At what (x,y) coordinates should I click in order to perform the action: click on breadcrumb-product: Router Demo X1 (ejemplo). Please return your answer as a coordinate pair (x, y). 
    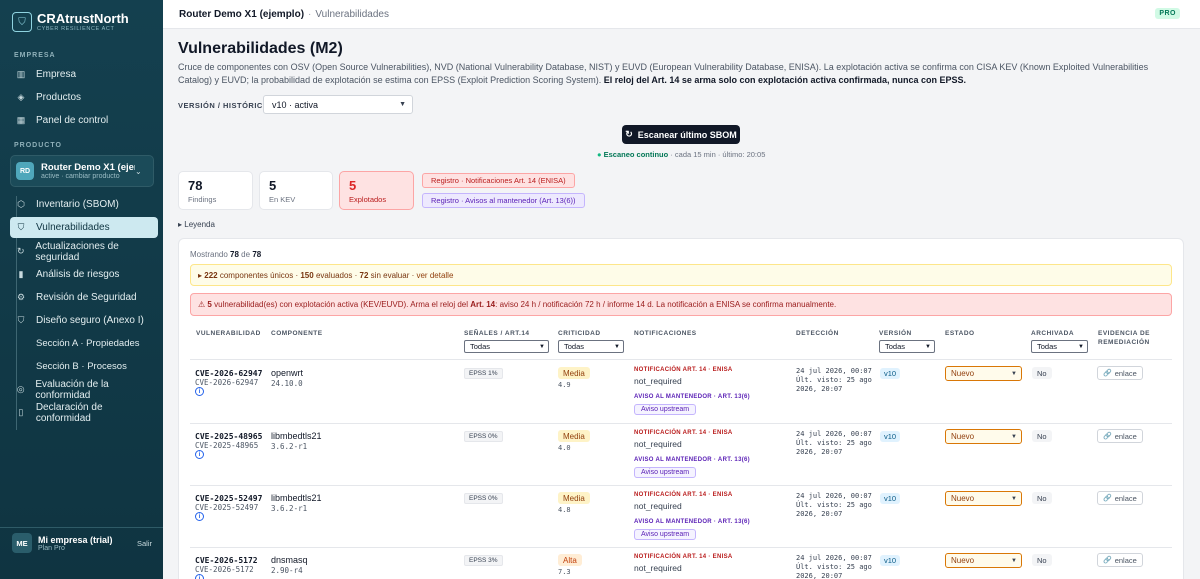
    Looking at the image, I should click on (241, 14).